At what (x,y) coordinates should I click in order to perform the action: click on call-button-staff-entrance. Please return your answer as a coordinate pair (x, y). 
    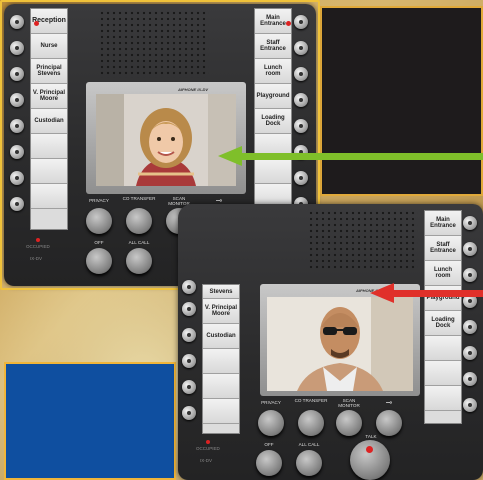
    Looking at the image, I should click on (470, 249).